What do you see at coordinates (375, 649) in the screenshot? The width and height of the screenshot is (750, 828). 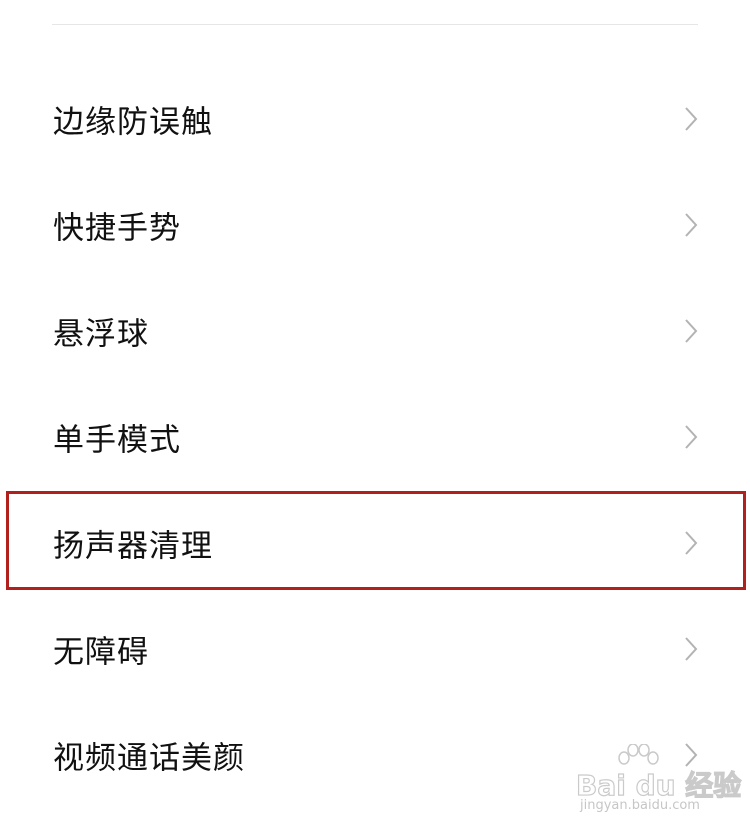 I see `settings-item-accessibility: 无障碍` at bounding box center [375, 649].